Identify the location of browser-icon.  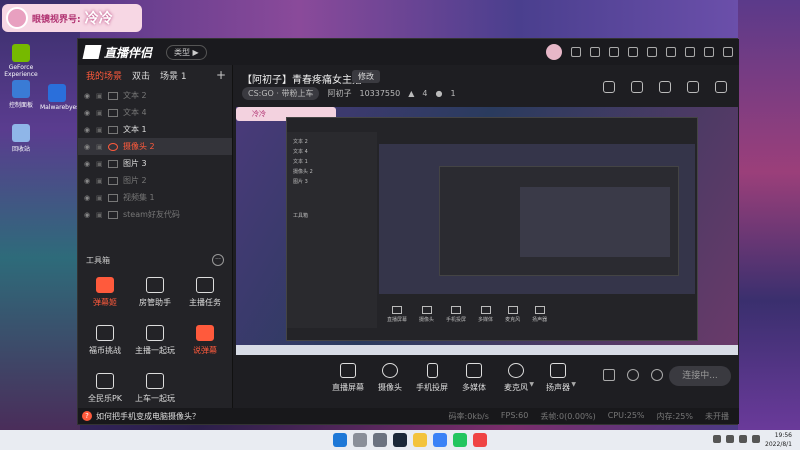
(440, 440).